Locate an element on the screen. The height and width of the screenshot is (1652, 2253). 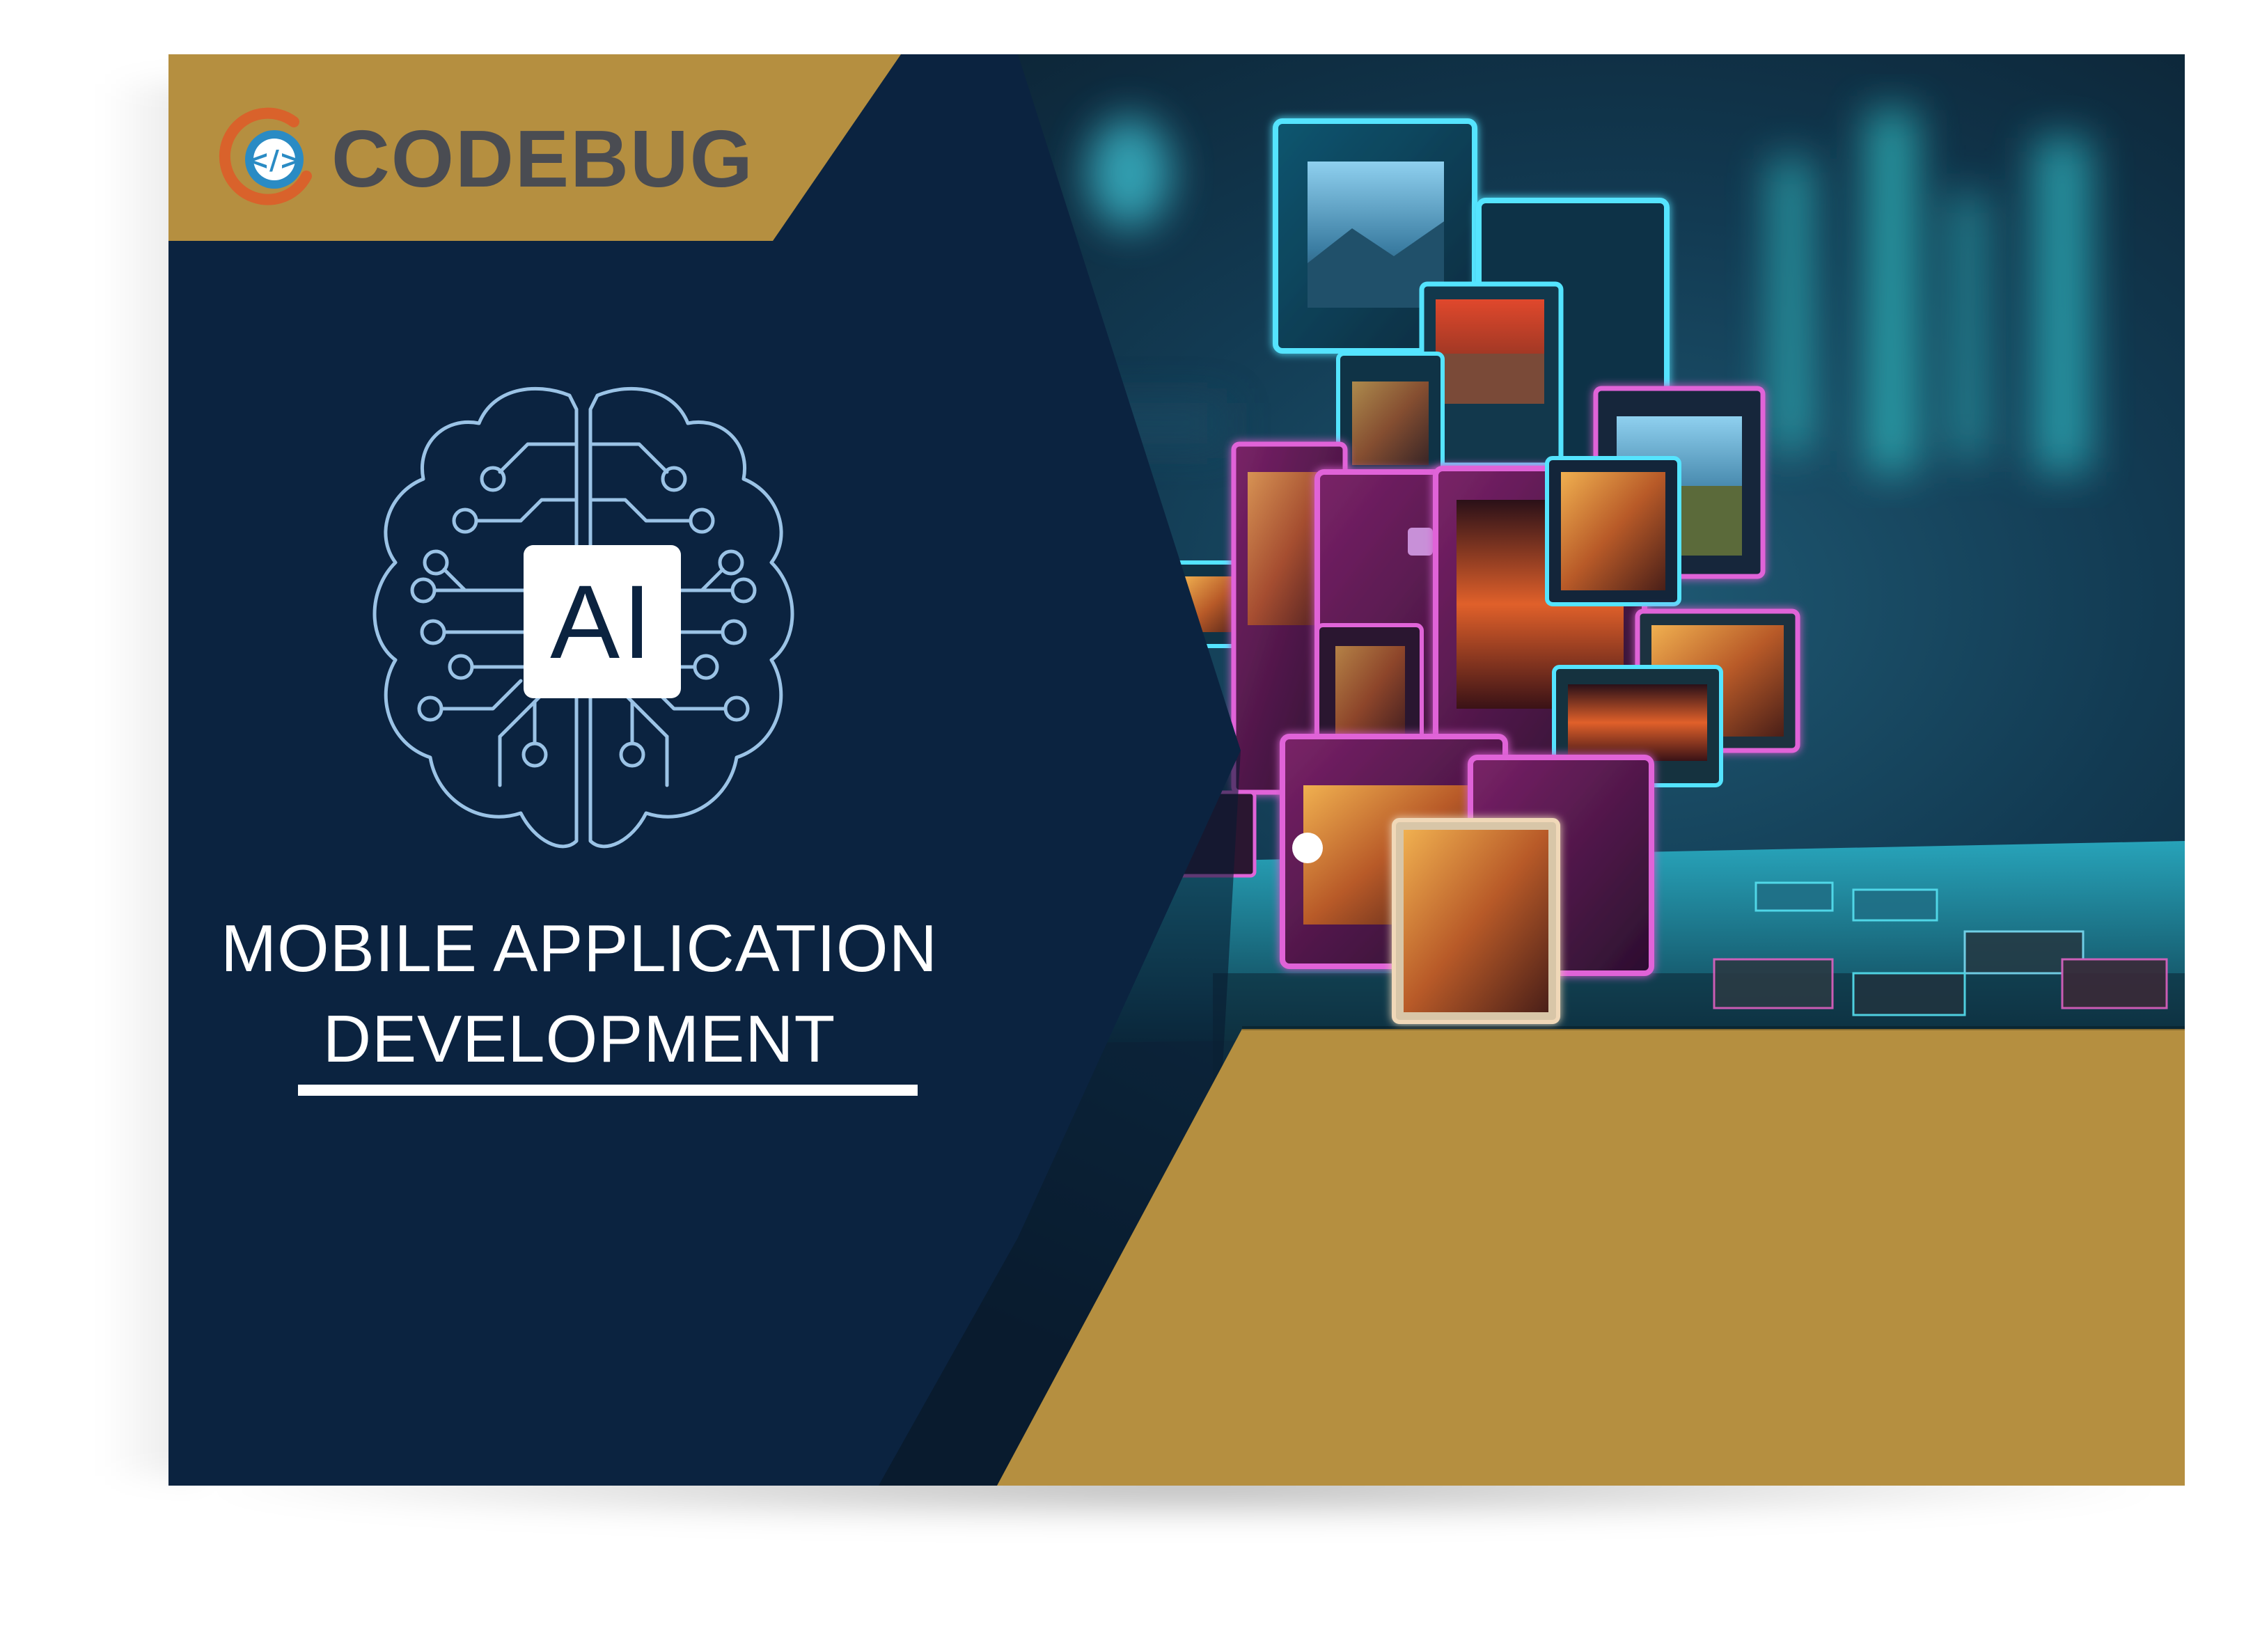
page-title: MOBILE APPLICATION DEVELOPMENT is located at coordinates (579, 994).